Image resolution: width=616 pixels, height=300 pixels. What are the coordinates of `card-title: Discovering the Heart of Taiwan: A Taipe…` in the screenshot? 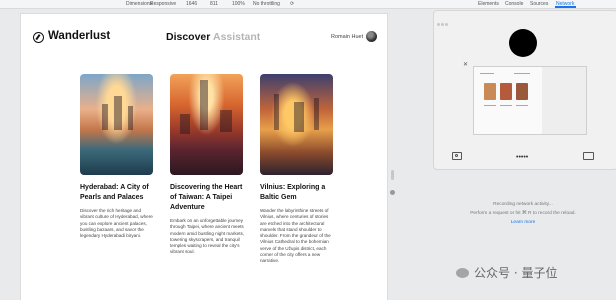 It's located at (206, 197).